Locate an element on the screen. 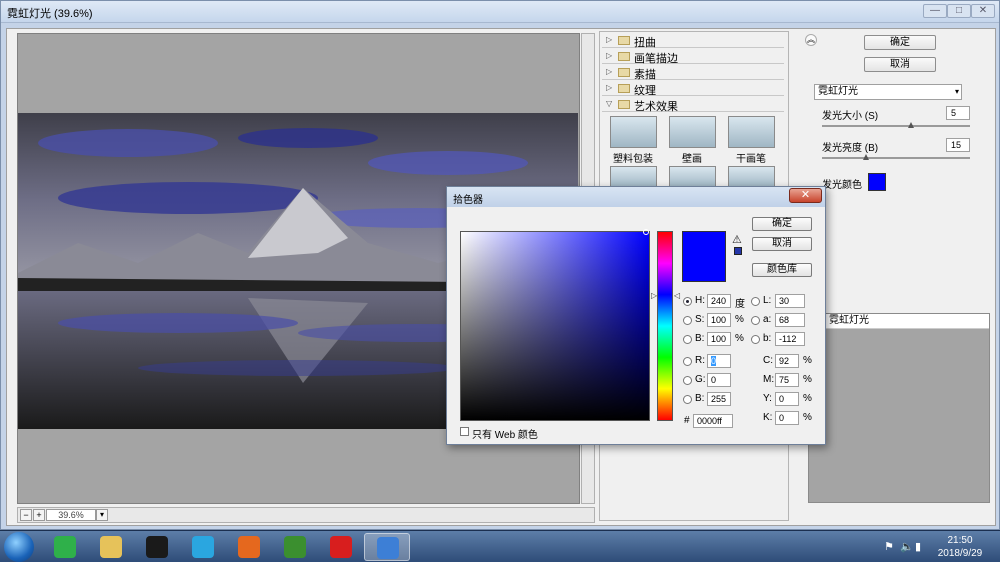 The image size is (1000, 562). unit-s: % is located at coordinates (739, 319).